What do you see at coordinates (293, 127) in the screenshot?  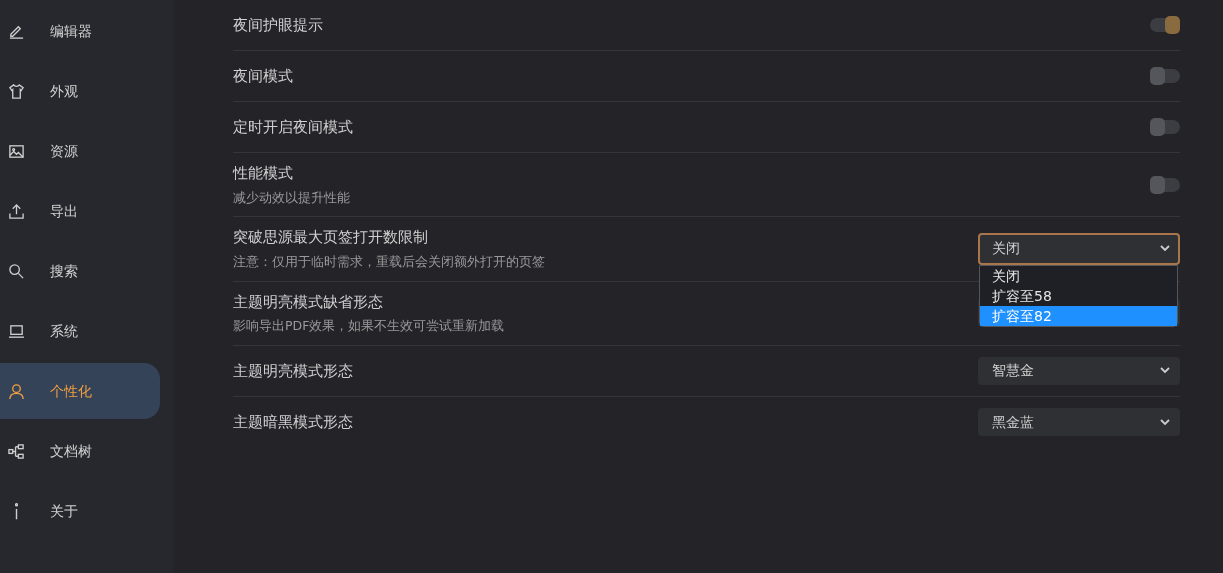 I see `setting-title: 定时开启夜间模式` at bounding box center [293, 127].